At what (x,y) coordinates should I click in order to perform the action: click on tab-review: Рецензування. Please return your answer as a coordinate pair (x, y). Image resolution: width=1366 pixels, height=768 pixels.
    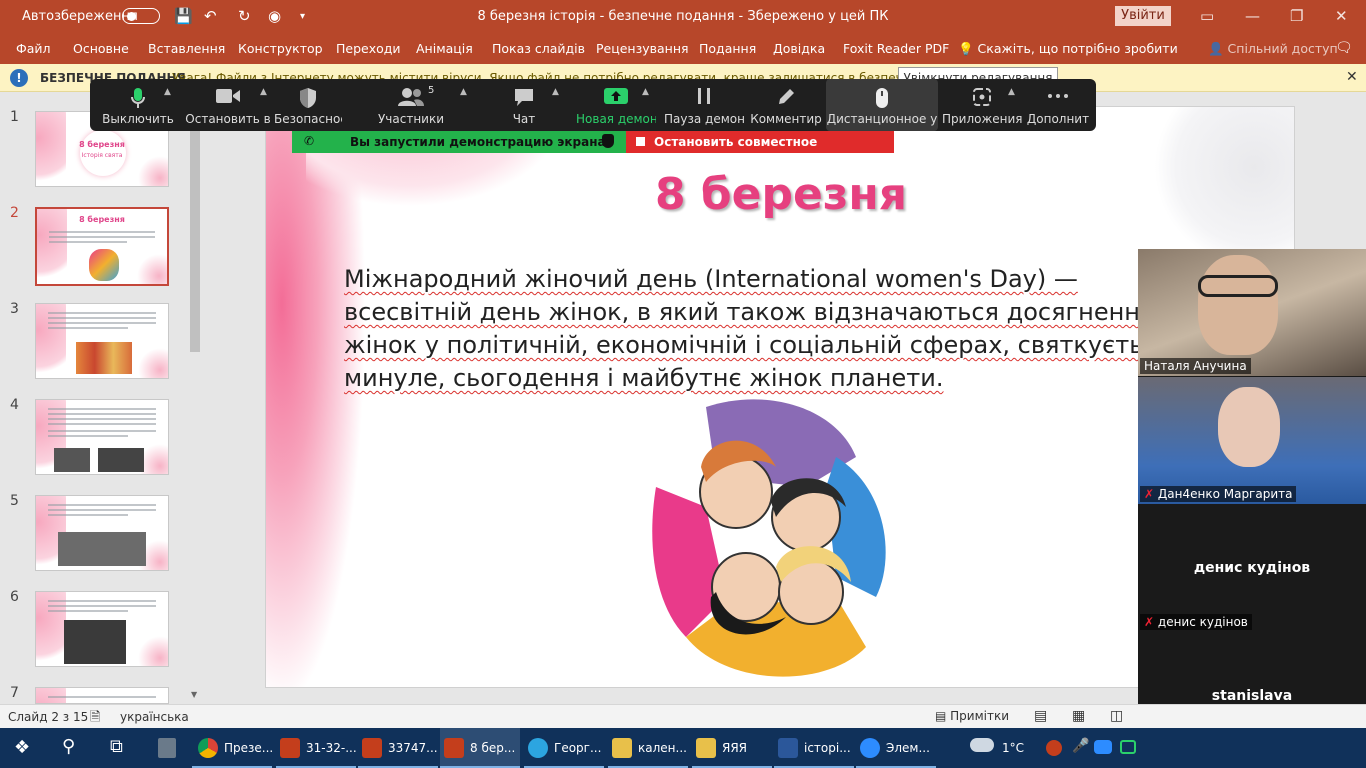
    Looking at the image, I should click on (642, 48).